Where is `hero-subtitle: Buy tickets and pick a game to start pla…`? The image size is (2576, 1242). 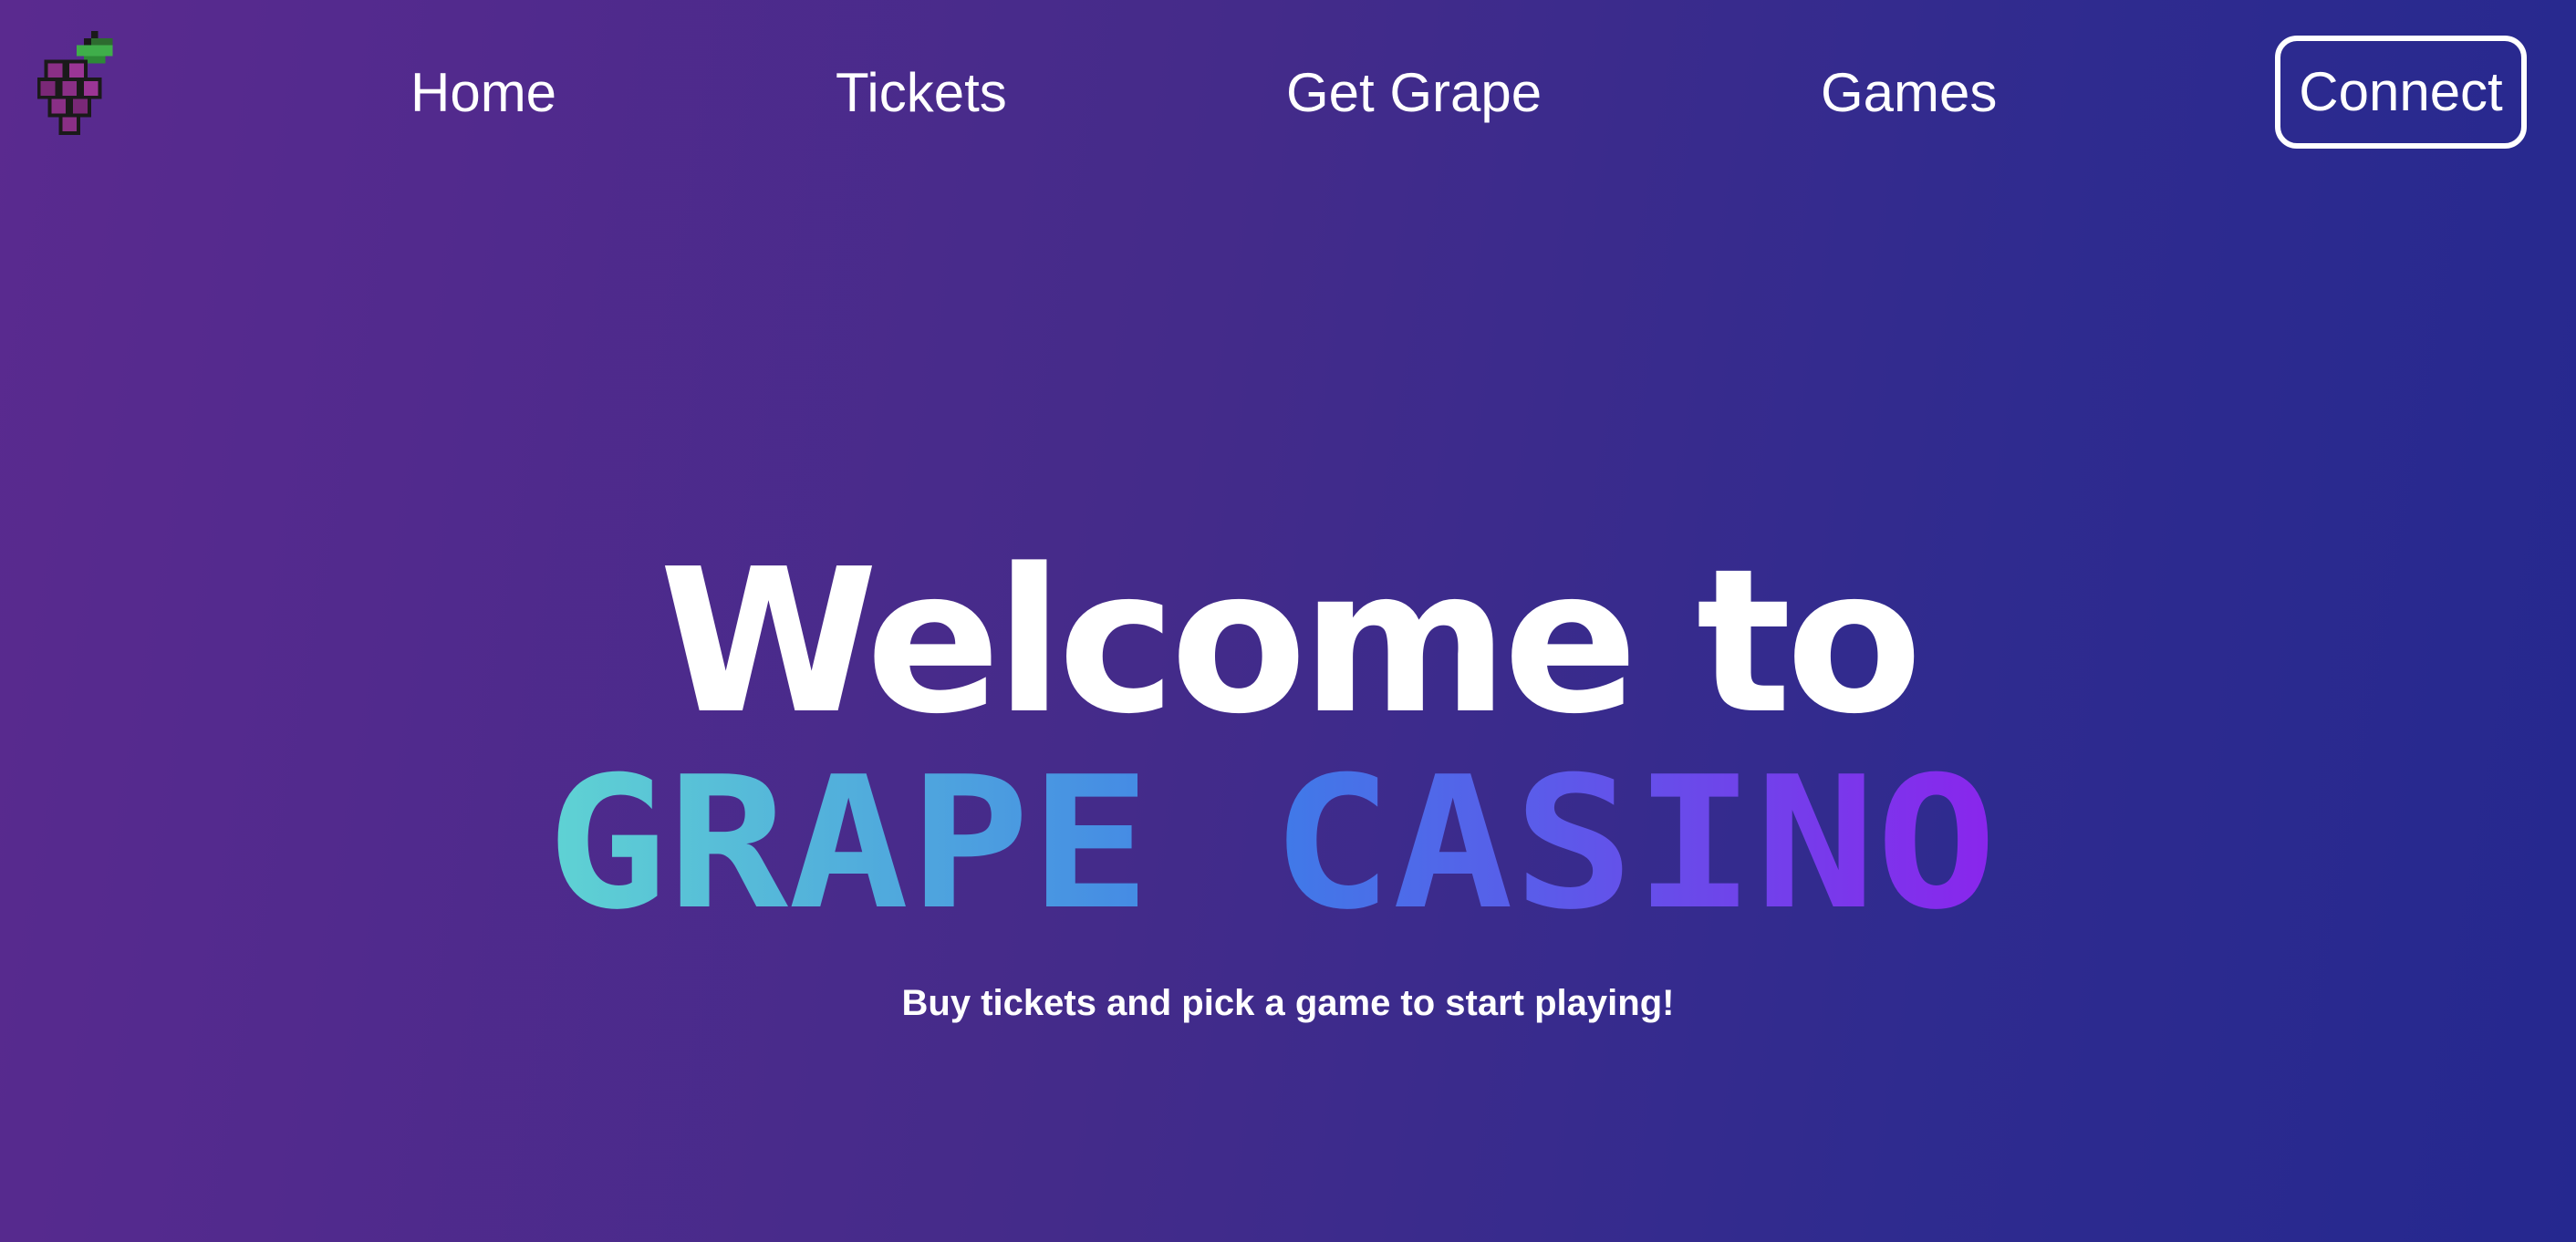
hero-subtitle: Buy tickets and pick a game to start pla… is located at coordinates (1288, 1003).